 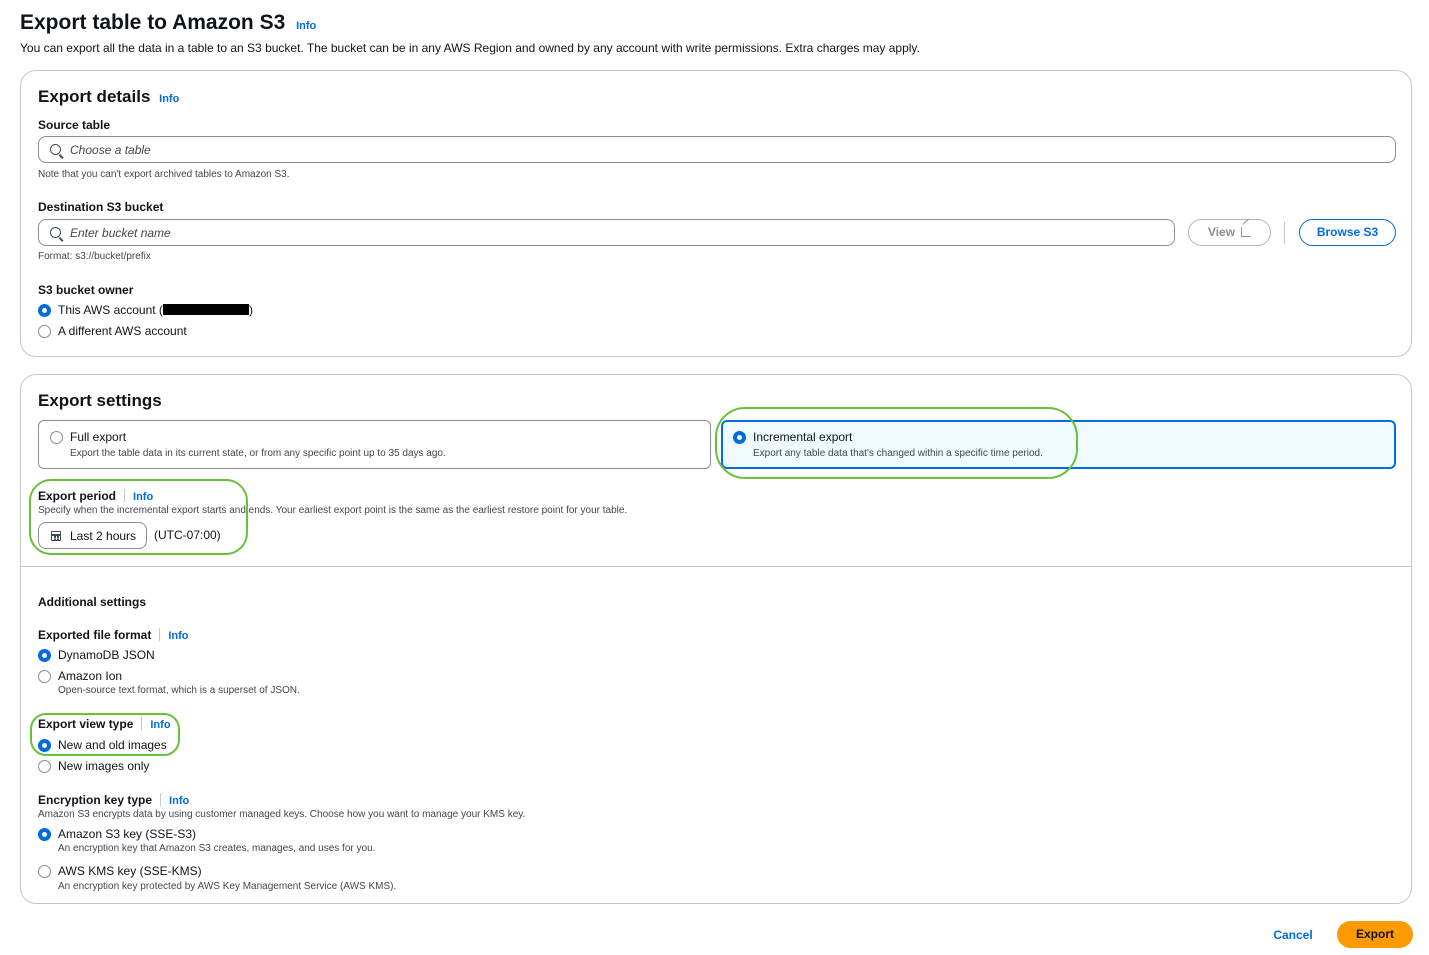 I want to click on section-divider, so click(x=716, y=566).